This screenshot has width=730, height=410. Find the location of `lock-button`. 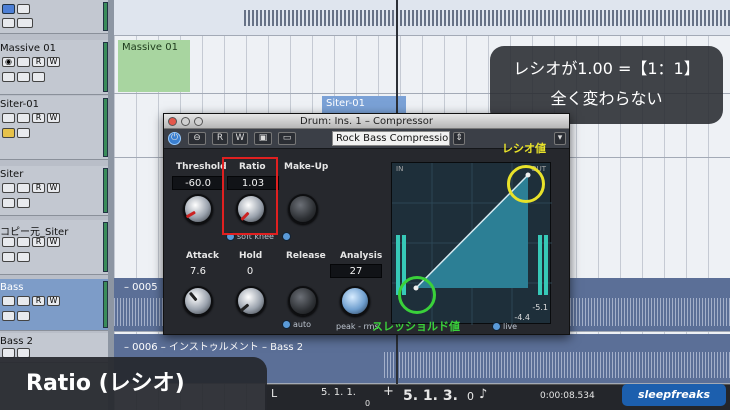

lock-button is located at coordinates (8, 133).